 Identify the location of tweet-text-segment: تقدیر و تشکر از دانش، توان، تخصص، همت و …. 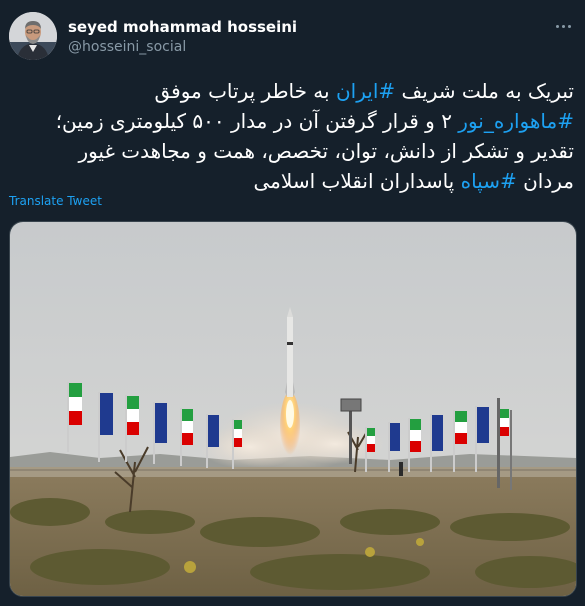
(326, 151).